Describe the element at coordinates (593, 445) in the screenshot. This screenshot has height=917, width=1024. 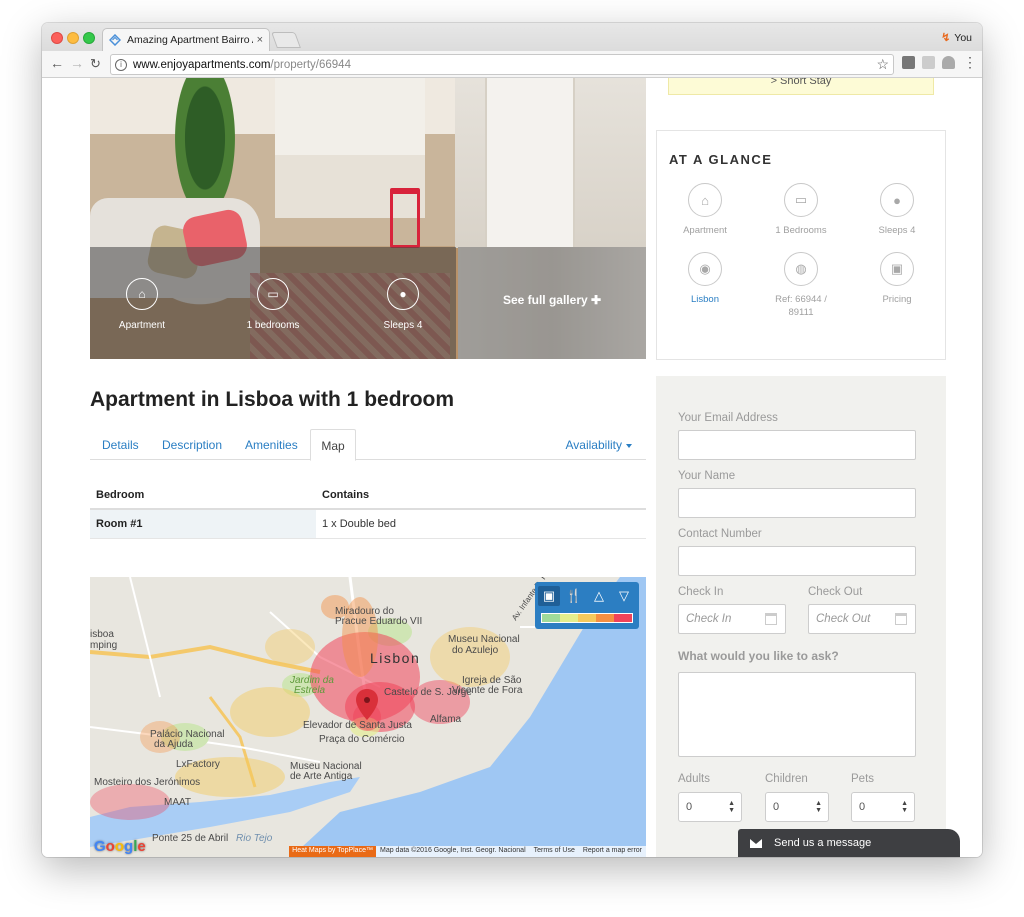
I see `availability-label: Availability` at that location.